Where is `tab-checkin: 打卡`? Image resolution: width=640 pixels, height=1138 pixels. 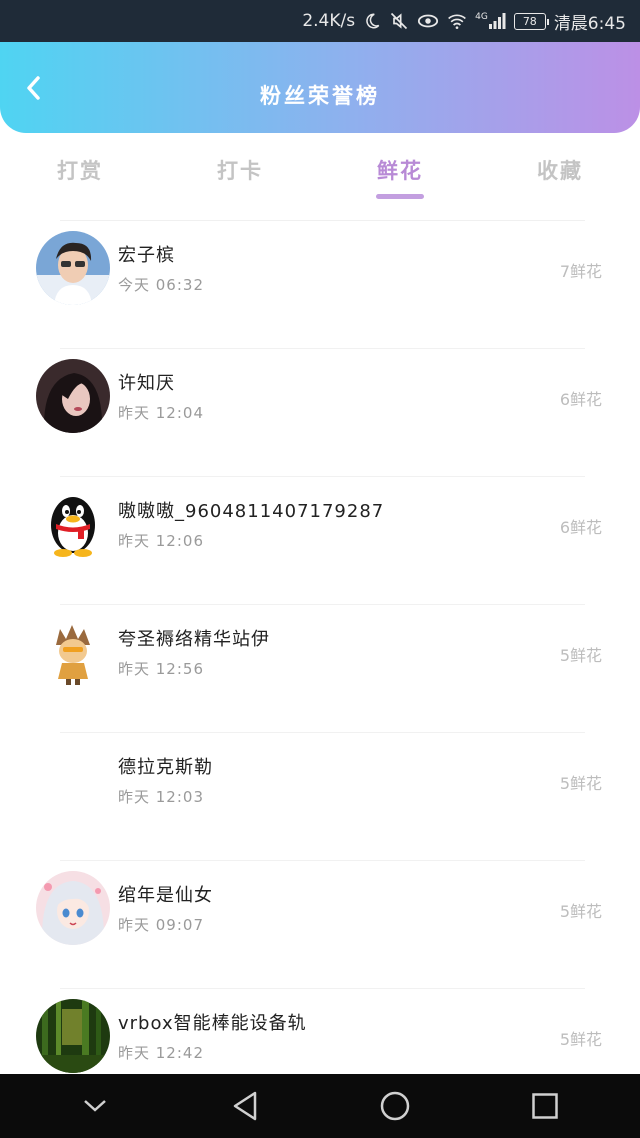
tab-checkin: 打卡 is located at coordinates (240, 177).